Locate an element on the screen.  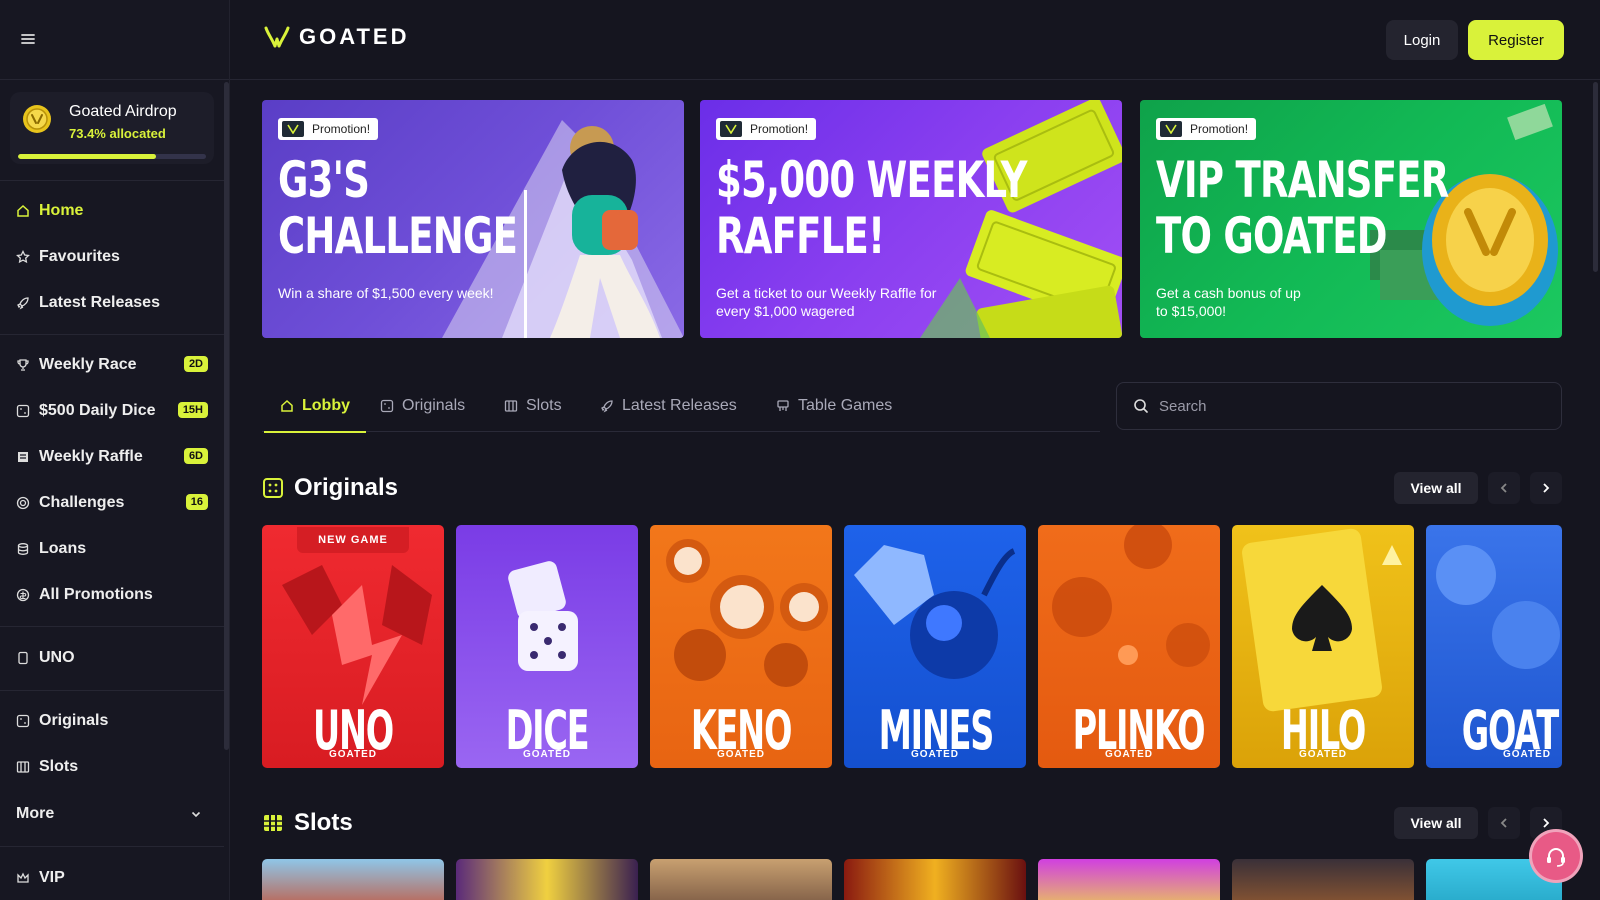
banner-headline-line: VIP TRANSFER is located at coordinates (1302, 180).